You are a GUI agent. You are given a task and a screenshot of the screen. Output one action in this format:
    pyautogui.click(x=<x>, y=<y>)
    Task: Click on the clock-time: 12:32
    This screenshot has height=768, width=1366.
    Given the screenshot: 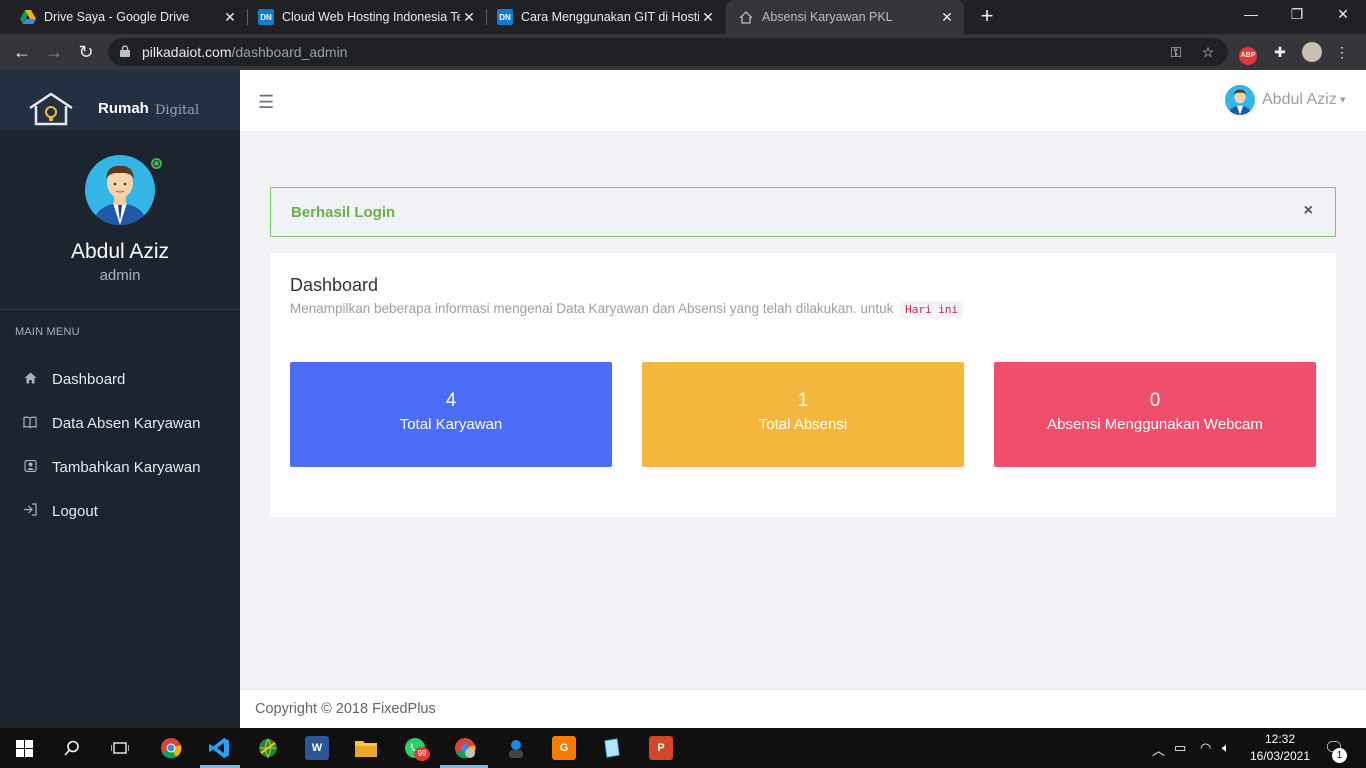 What is the action you would take?
    pyautogui.click(x=1280, y=739)
    